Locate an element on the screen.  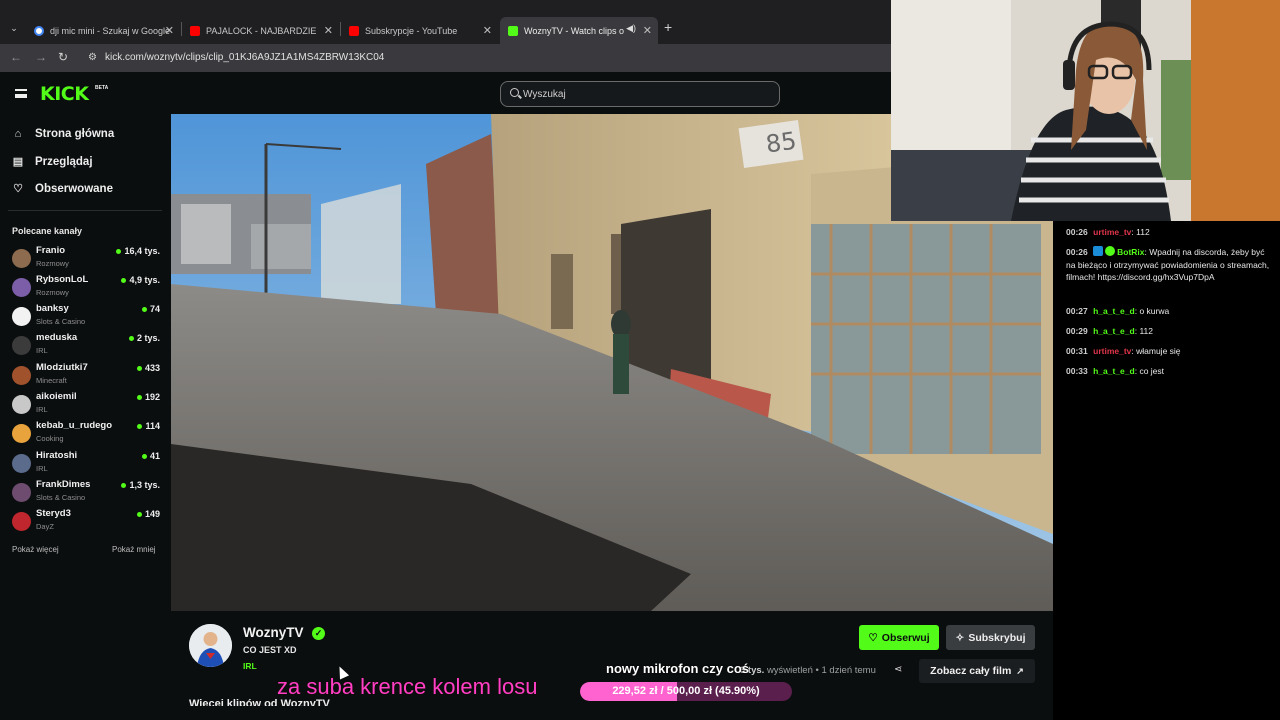
viewer-count: 1,3 tys. is located at coordinates (140, 485).